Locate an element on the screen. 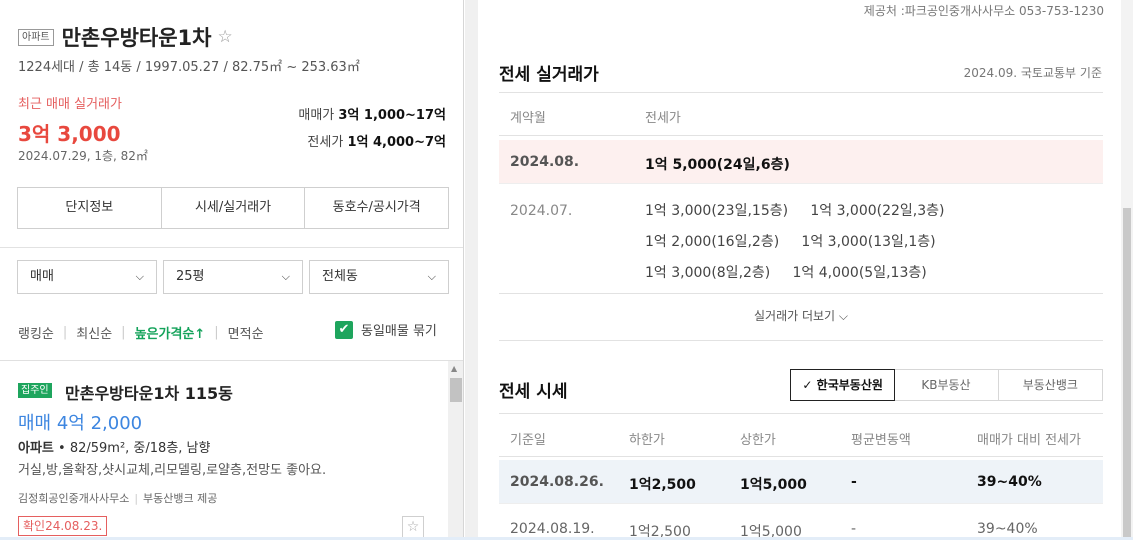 Image resolution: width=1133 pixels, height=540 pixels. market-source-tabs: ✓ 한국부동산원 KB부동산 부동산뱅크 is located at coordinates (946, 385).